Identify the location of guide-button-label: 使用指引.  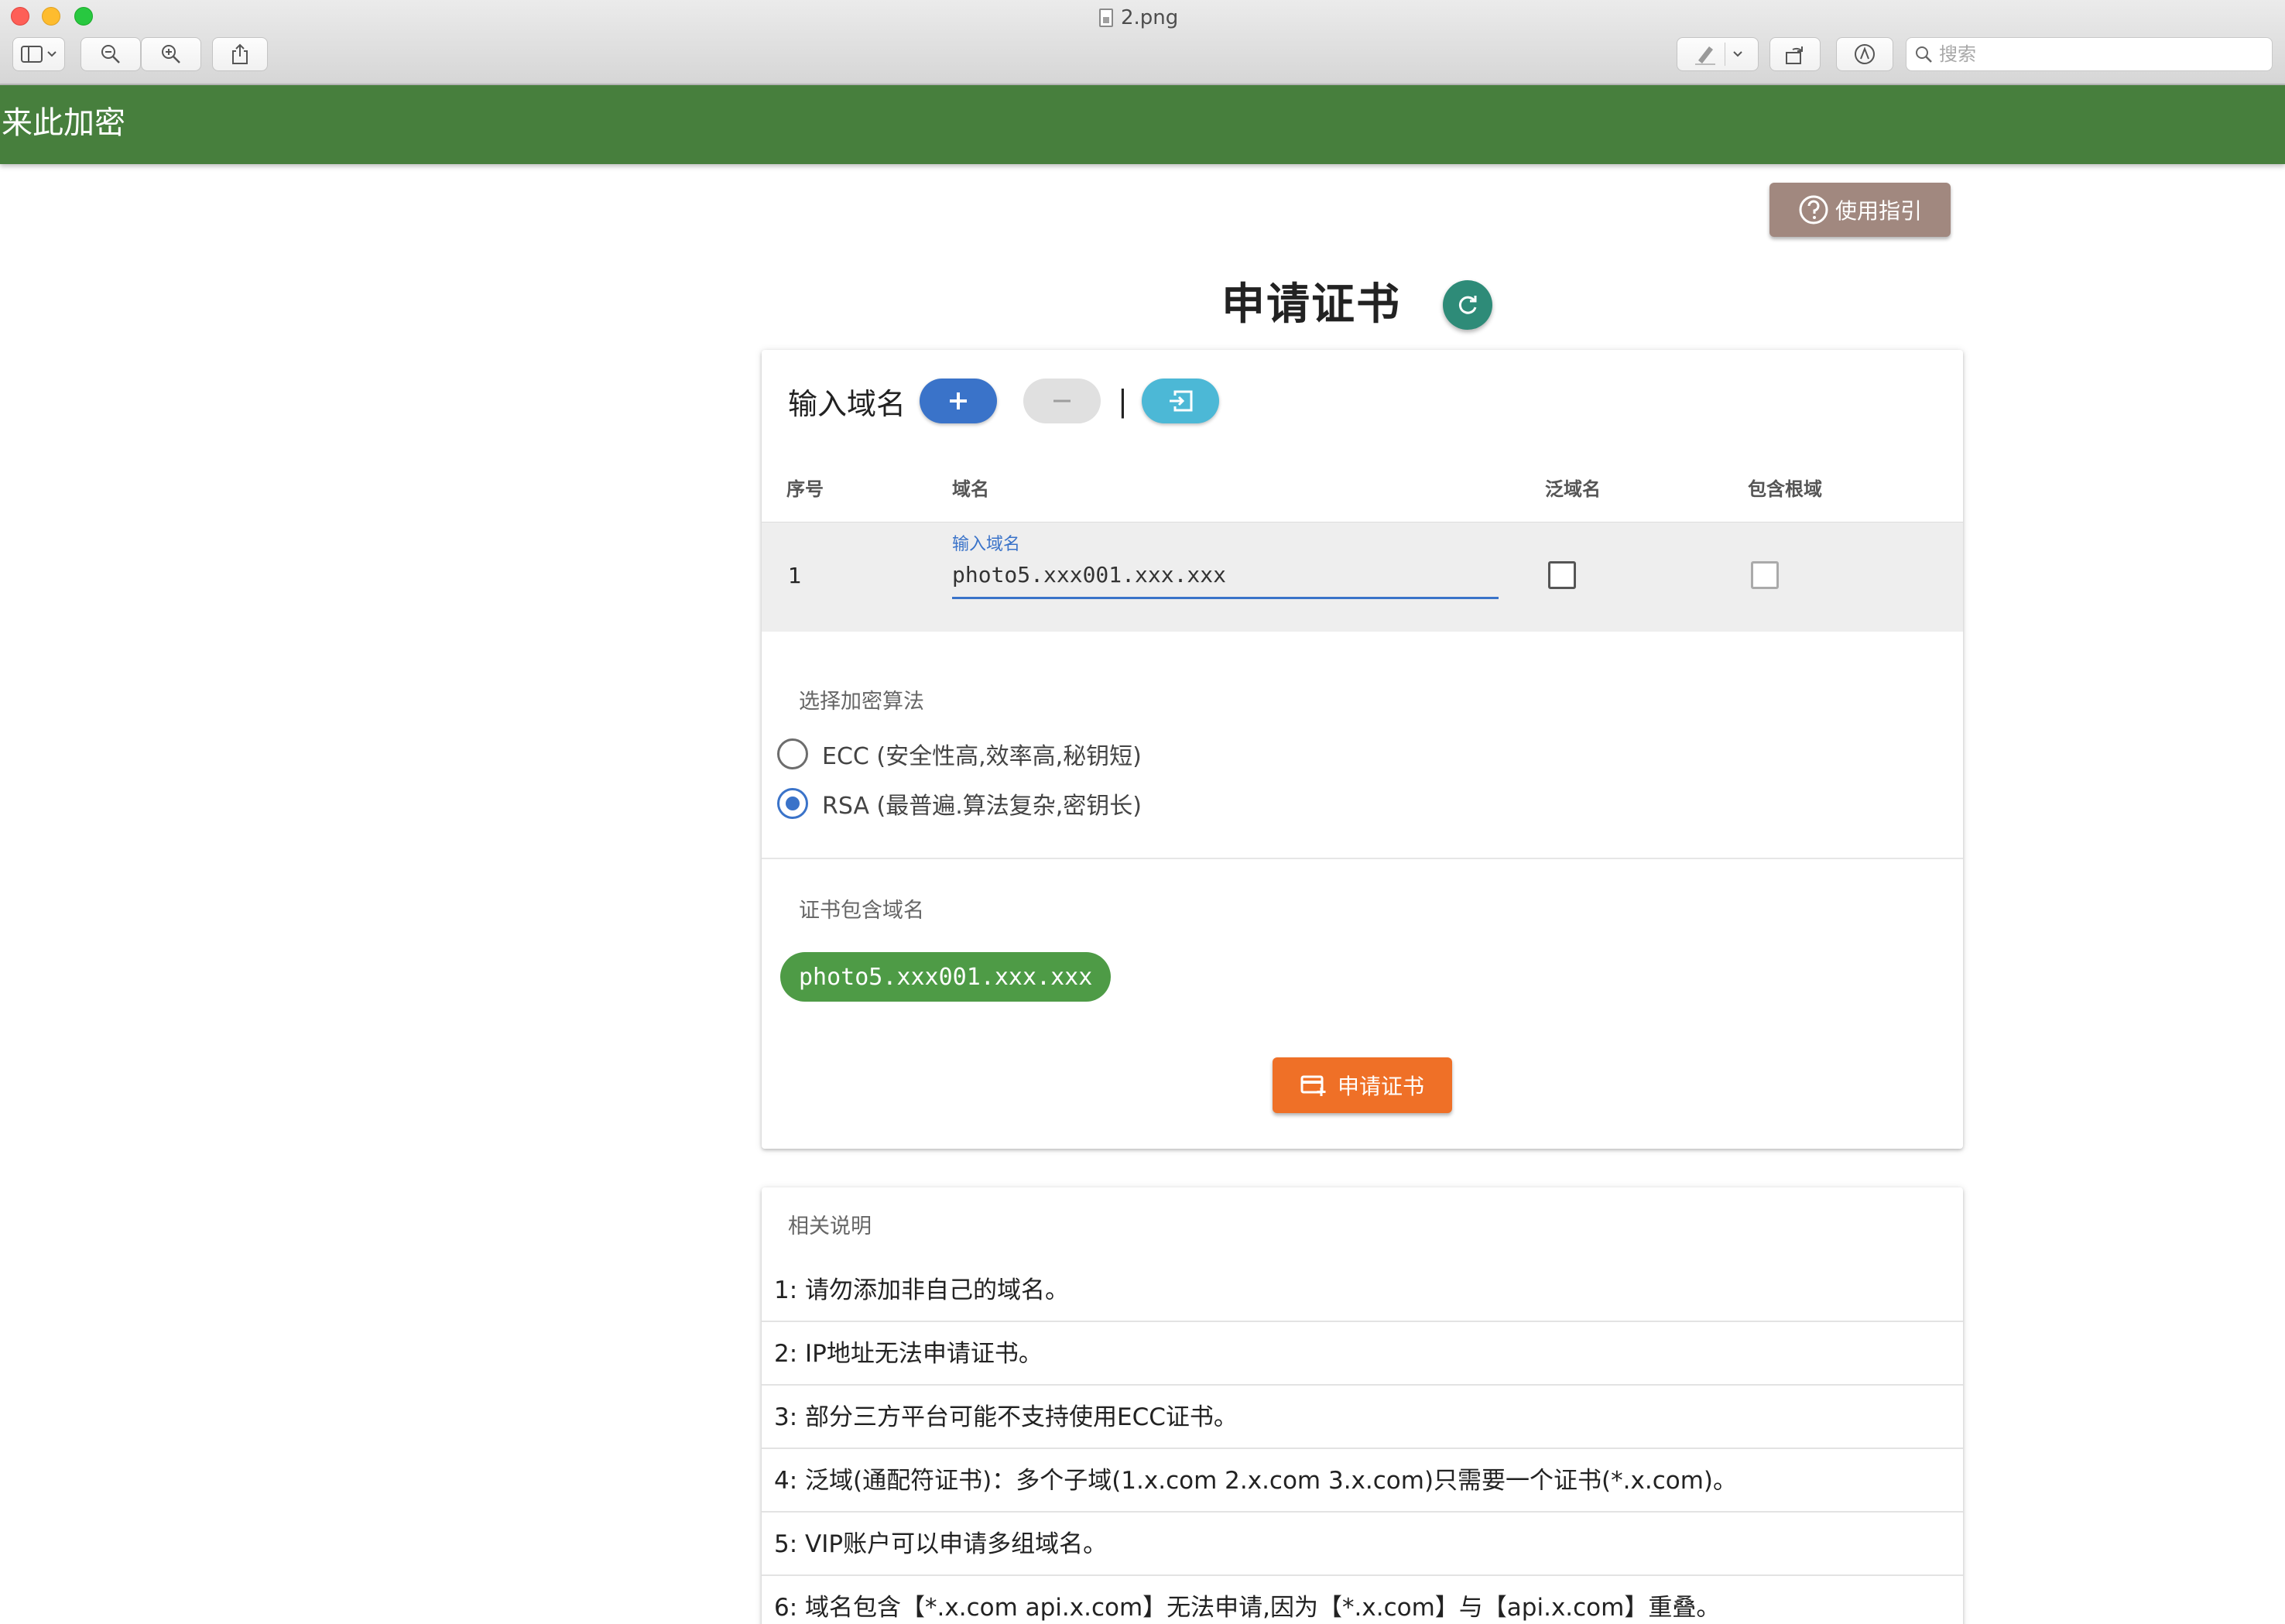
(1878, 211).